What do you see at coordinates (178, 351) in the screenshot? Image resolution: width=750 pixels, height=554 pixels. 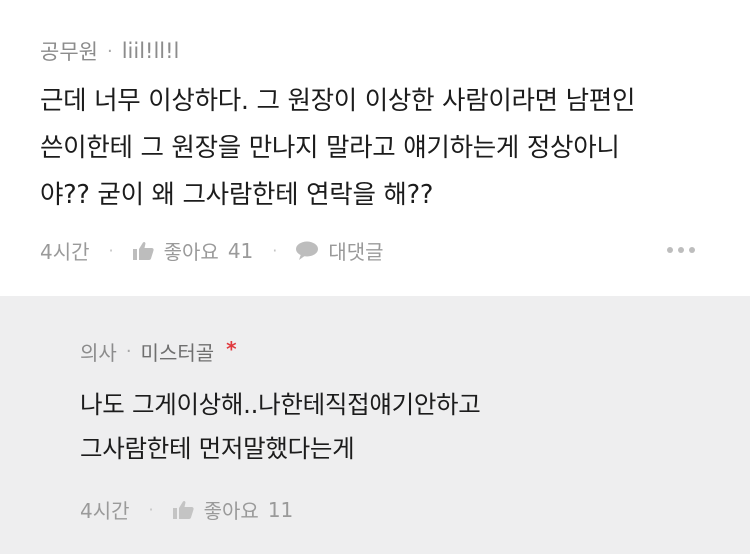 I see `author-nickname: 미스터골` at bounding box center [178, 351].